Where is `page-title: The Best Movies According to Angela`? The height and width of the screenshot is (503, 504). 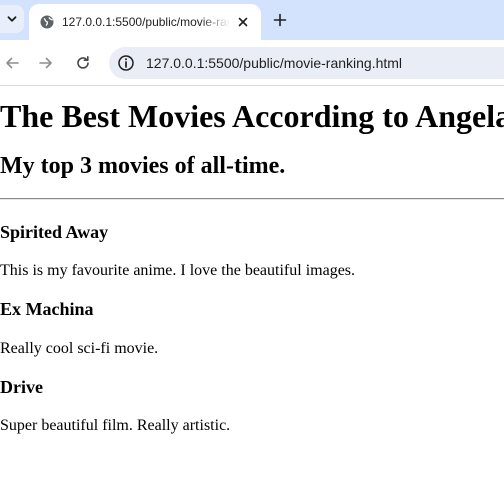 page-title: The Best Movies According to Angela is located at coordinates (252, 116).